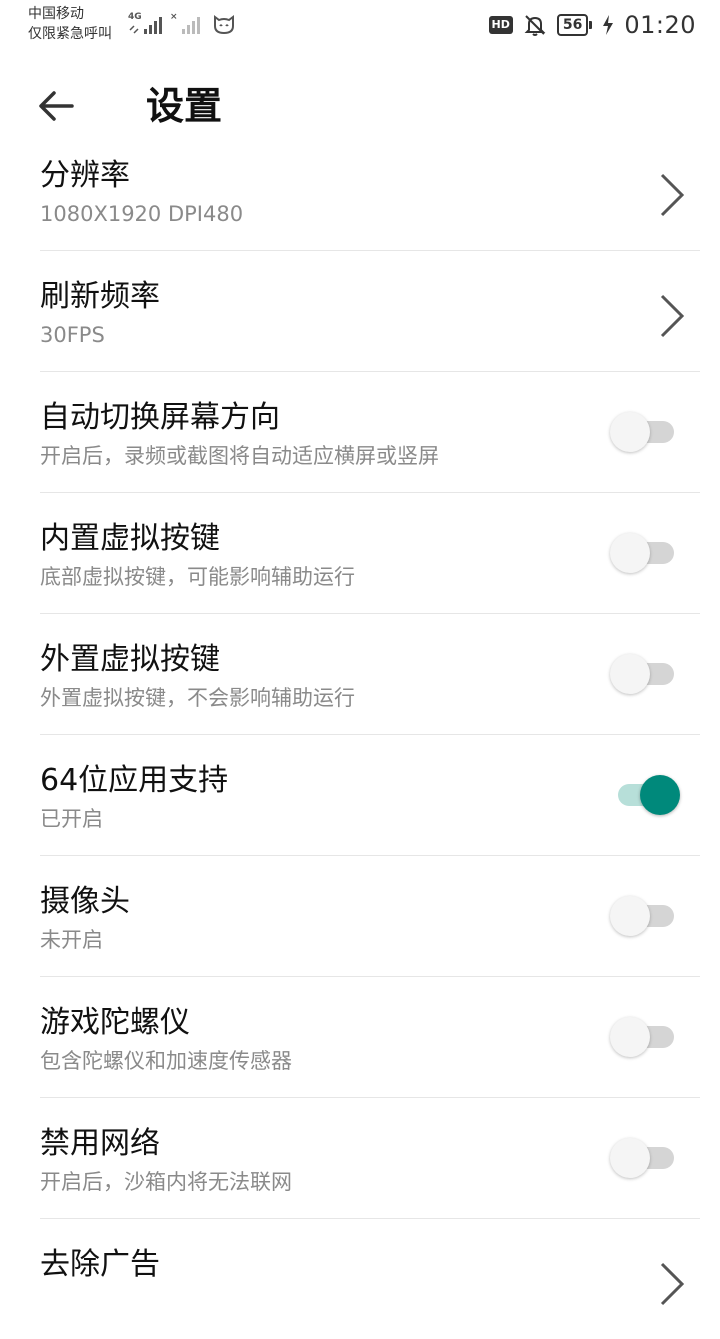 This screenshot has width=720, height=1339. What do you see at coordinates (85, 175) in the screenshot?
I see `setting-title: 分辨率` at bounding box center [85, 175].